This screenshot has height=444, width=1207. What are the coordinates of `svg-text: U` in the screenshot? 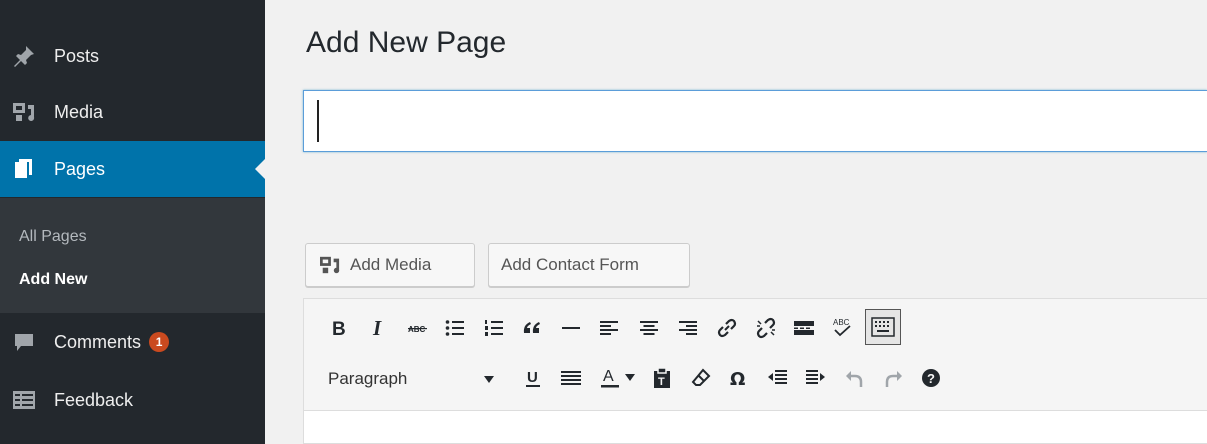 It's located at (532, 377).